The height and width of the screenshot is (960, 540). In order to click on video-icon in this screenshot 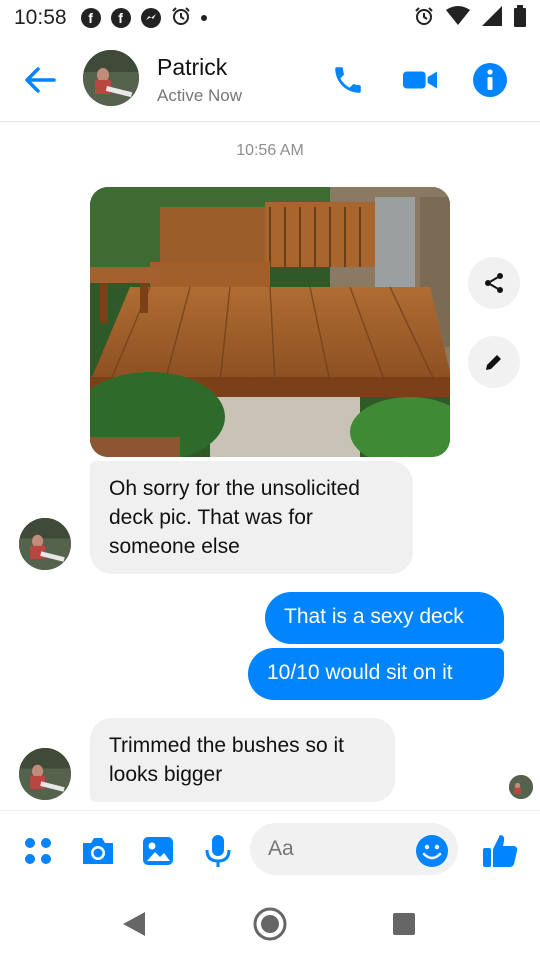, I will do `click(420, 80)`.